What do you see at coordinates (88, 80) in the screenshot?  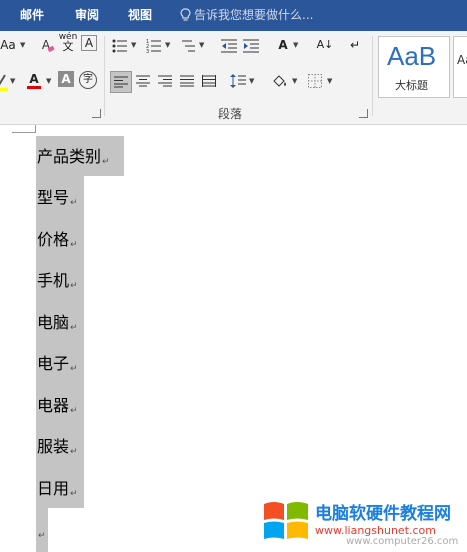 I see `enclose-characters-button: 字` at bounding box center [88, 80].